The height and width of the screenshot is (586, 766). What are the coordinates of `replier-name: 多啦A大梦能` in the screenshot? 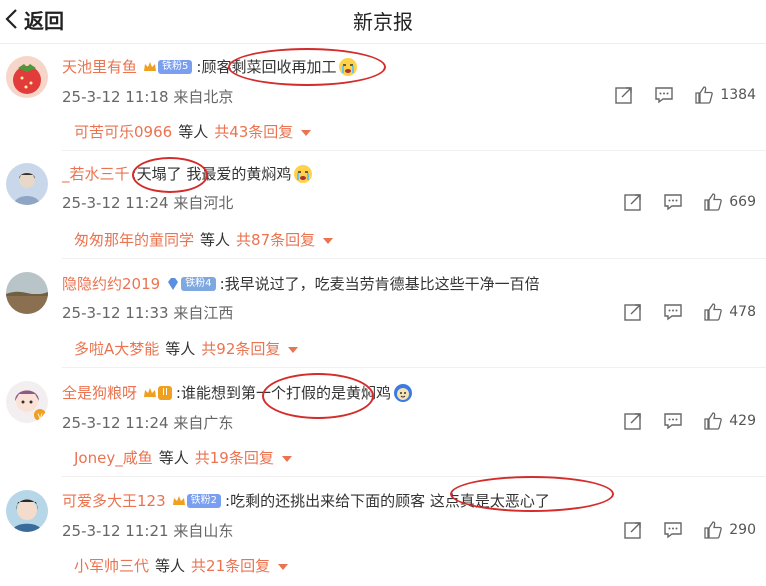 It's located at (116, 348).